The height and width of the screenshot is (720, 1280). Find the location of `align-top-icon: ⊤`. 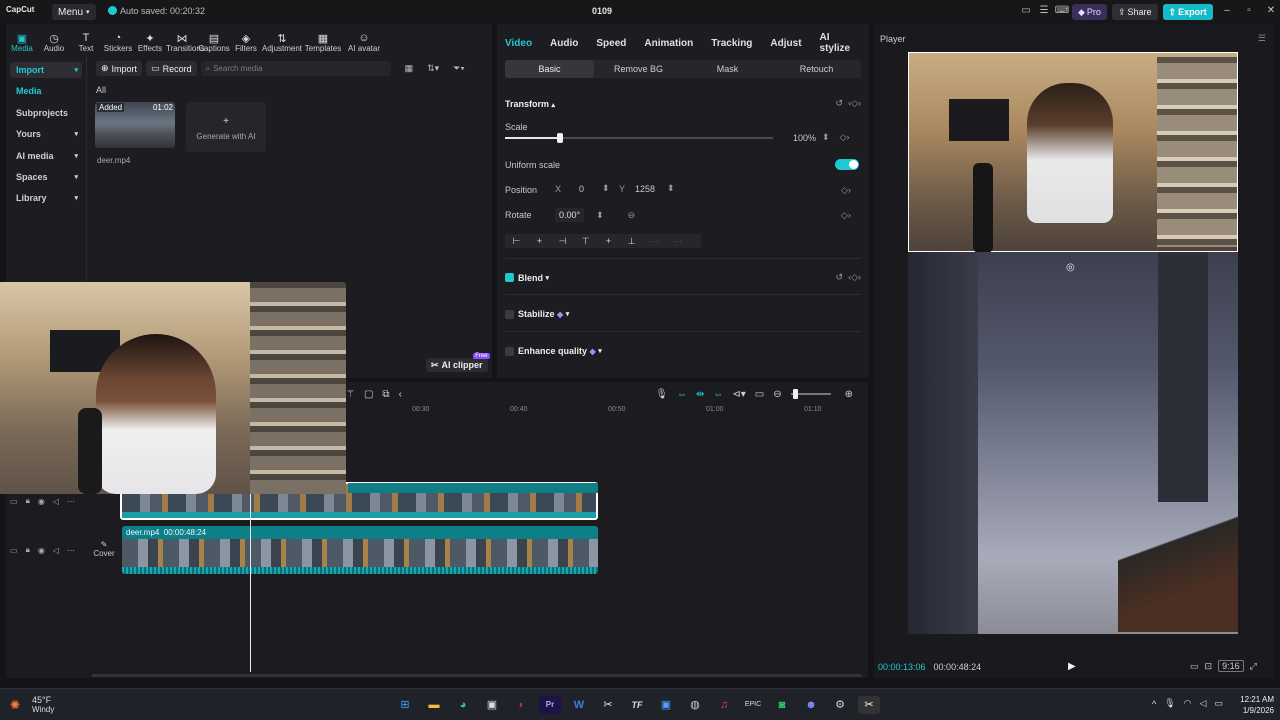

align-top-icon: ⊤ is located at coordinates (585, 241).